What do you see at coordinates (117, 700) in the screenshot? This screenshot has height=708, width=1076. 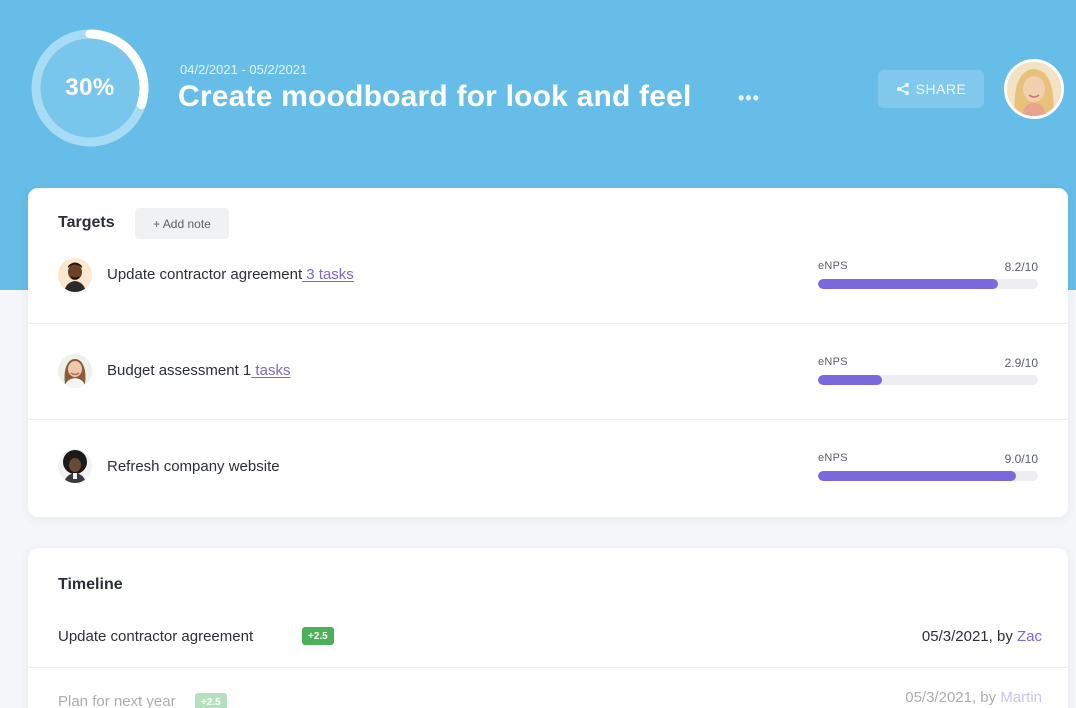 I see `timeline-item-label: Plan for next year` at bounding box center [117, 700].